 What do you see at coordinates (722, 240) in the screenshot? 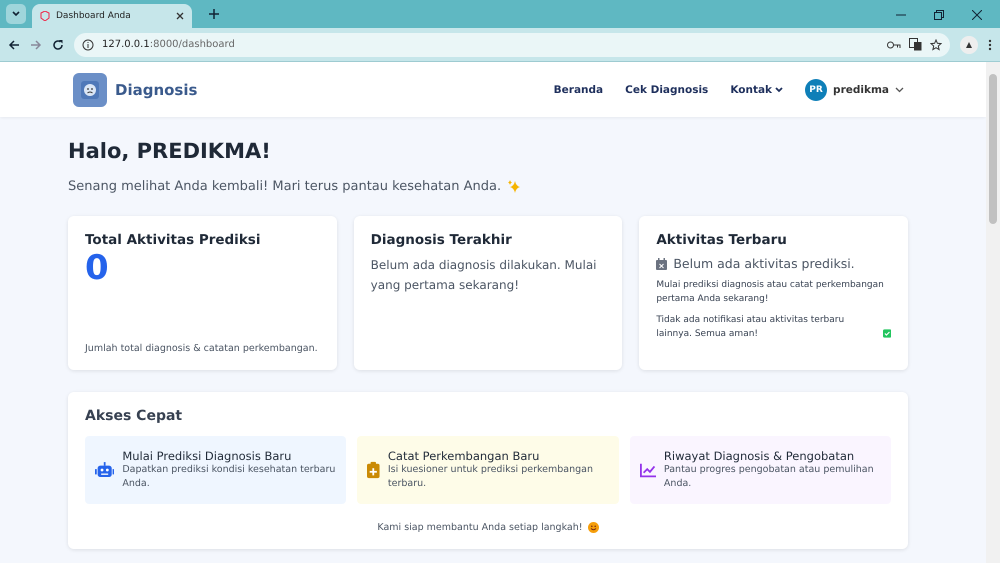
I see `card-title: Aktivitas Terbaru` at bounding box center [722, 240].